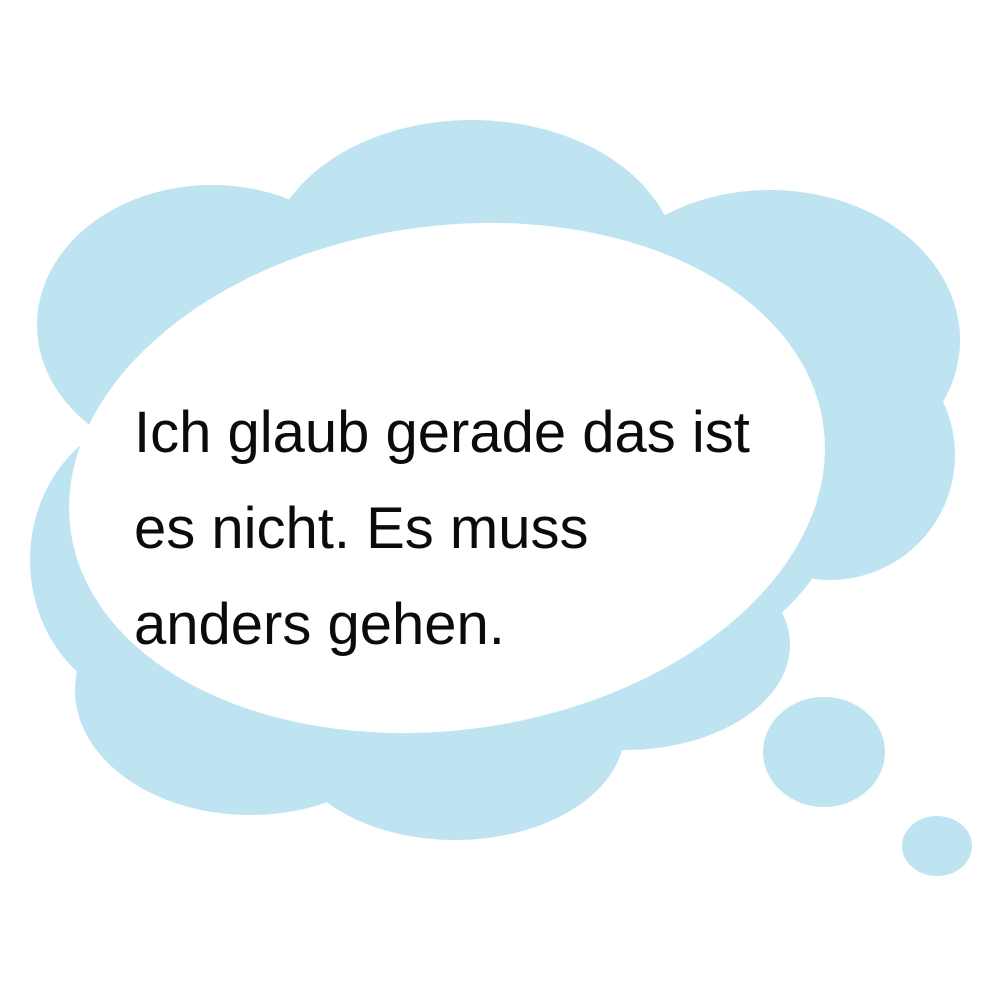 The width and height of the screenshot is (1000, 1000). What do you see at coordinates (442, 432) in the screenshot?
I see `thought-text-line-1: Ich glaub gerade das ist` at bounding box center [442, 432].